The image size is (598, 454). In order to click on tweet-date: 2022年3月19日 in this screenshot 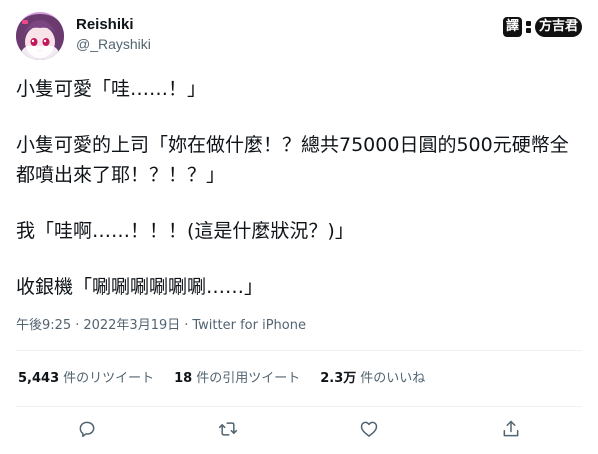, I will do `click(131, 325)`.